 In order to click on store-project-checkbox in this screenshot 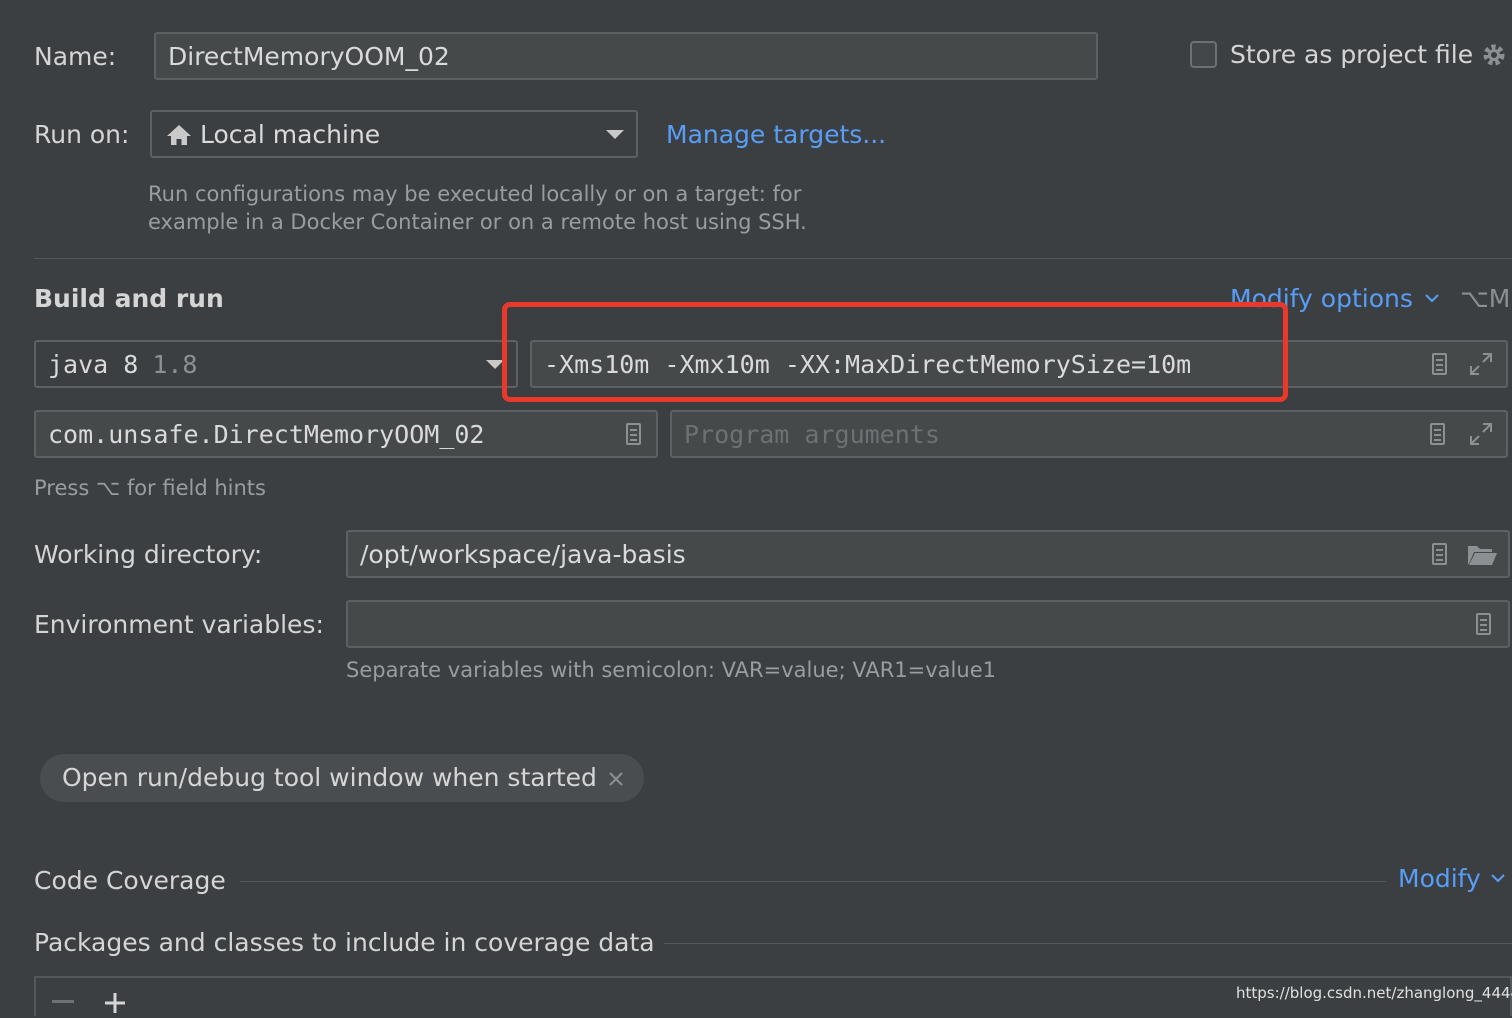, I will do `click(1203, 54)`.